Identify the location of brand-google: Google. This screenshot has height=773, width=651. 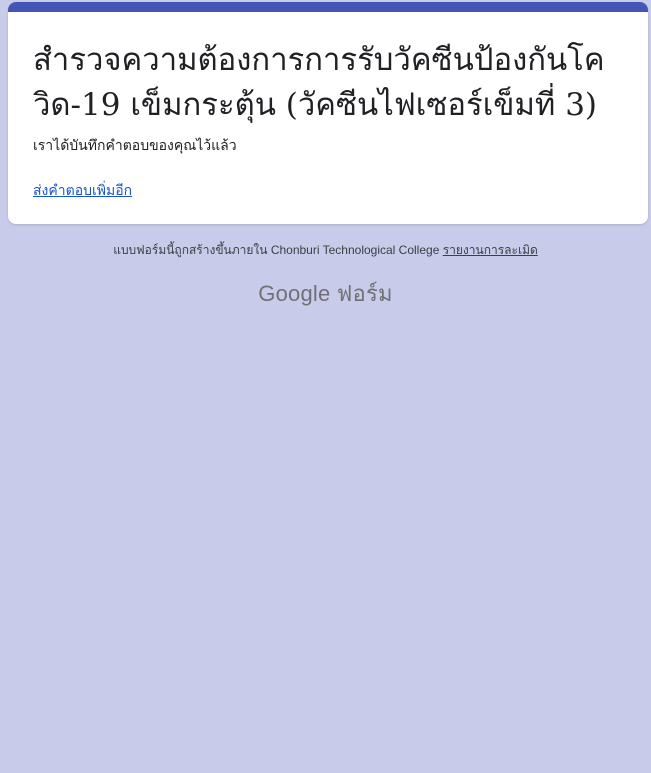
(294, 293).